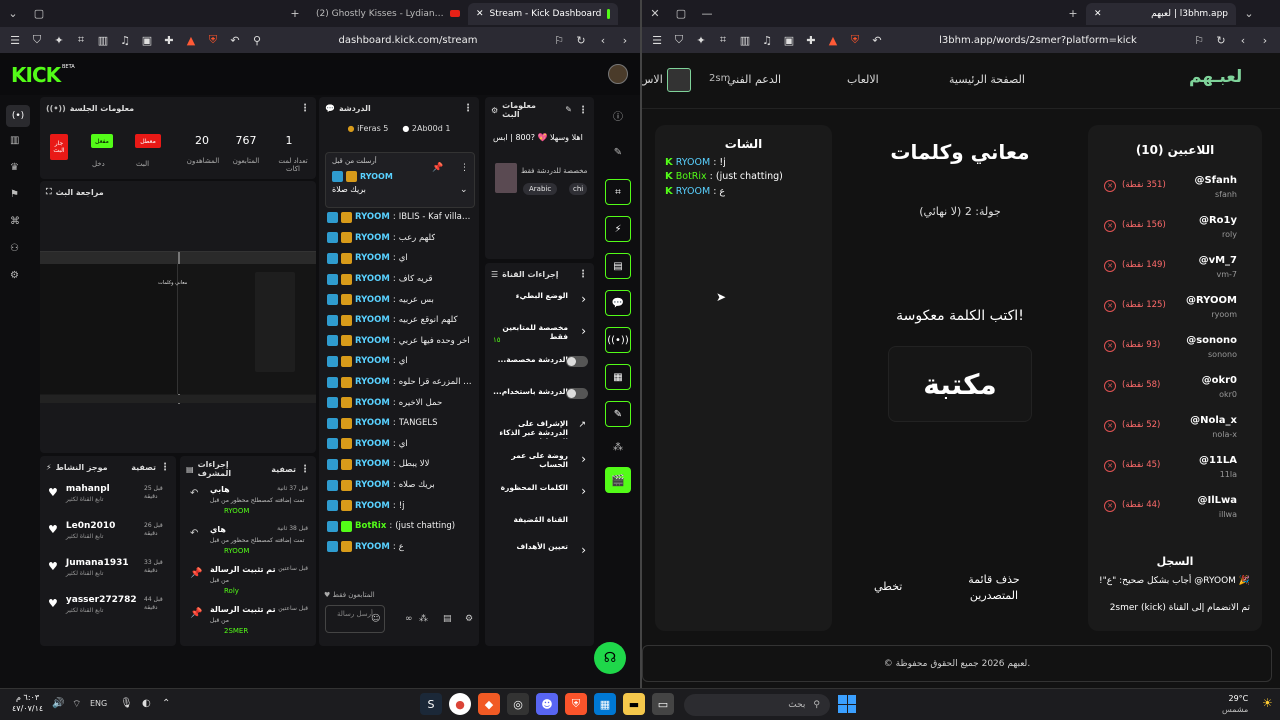 This screenshot has width=1280, height=720. I want to click on steam-icon: S, so click(431, 704).